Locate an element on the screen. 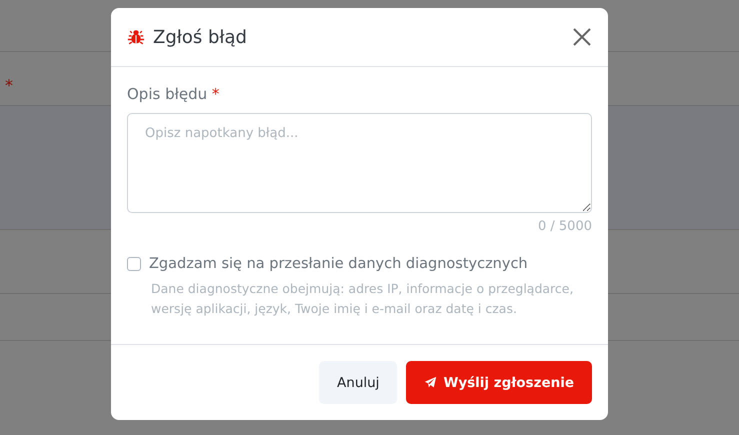 The height and width of the screenshot is (435, 739). close-button is located at coordinates (582, 37).